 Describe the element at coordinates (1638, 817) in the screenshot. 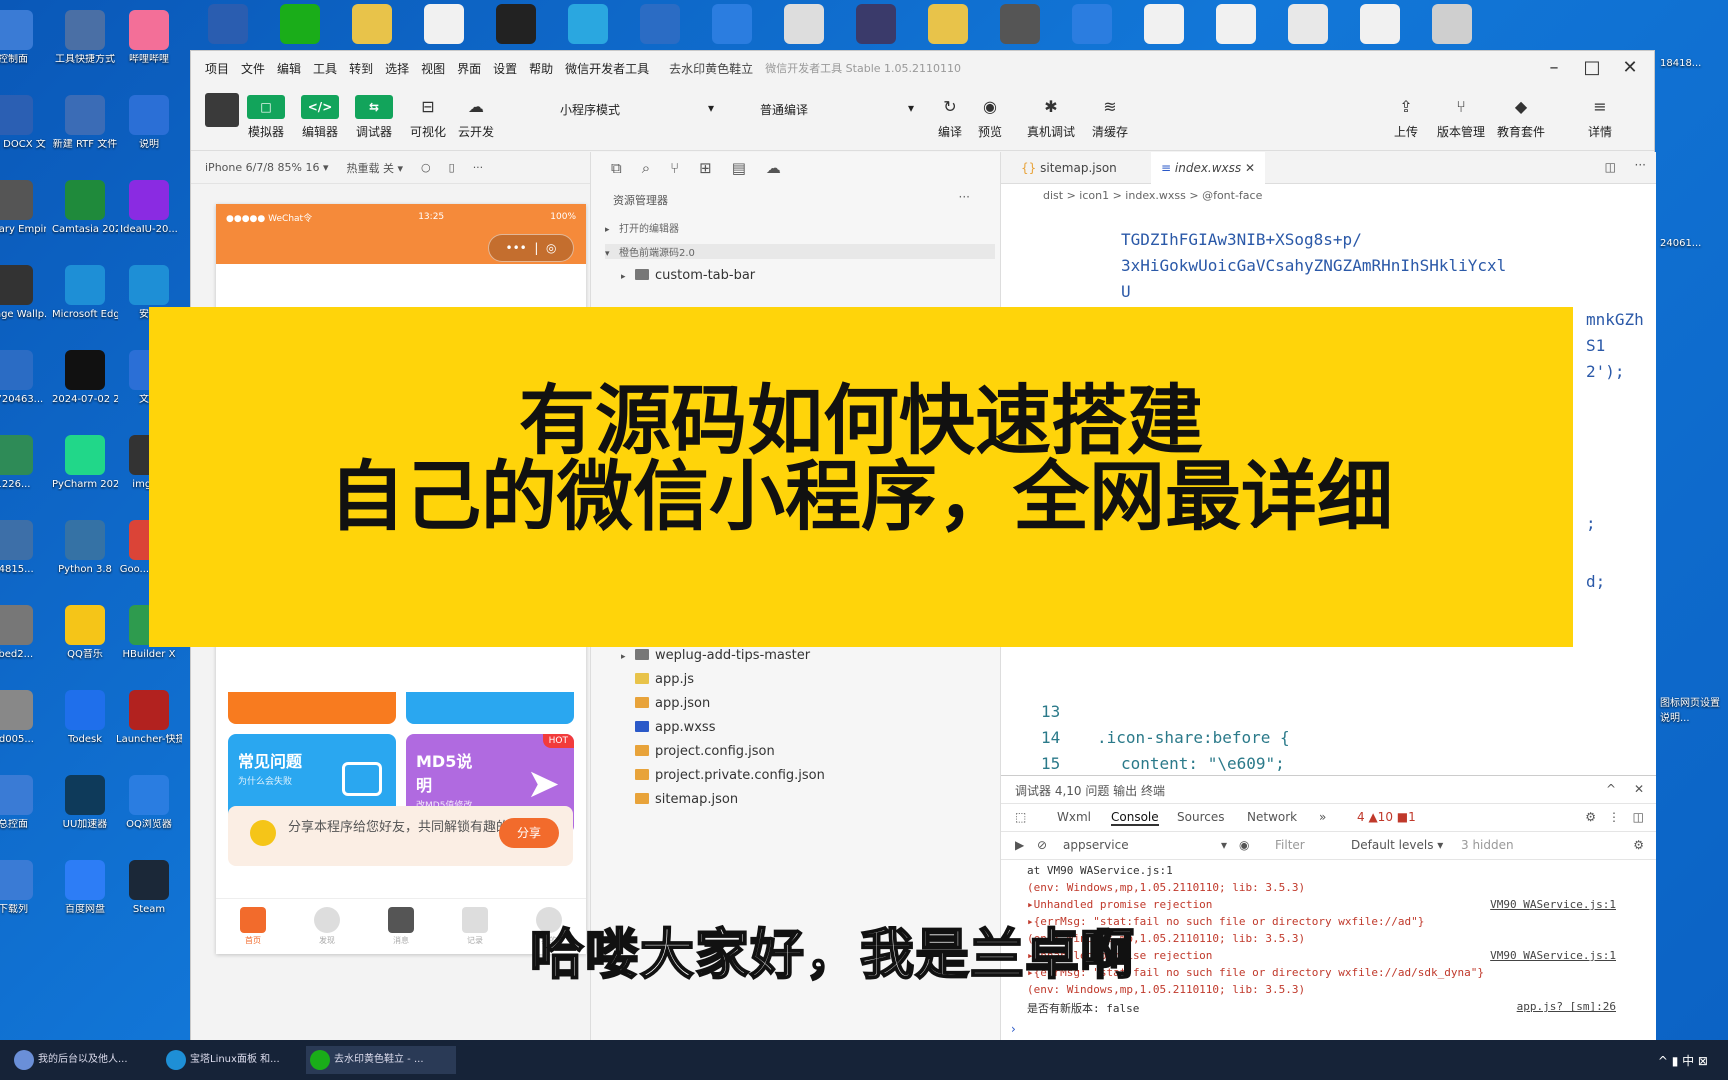

I see `dock-icon: ◫` at that location.